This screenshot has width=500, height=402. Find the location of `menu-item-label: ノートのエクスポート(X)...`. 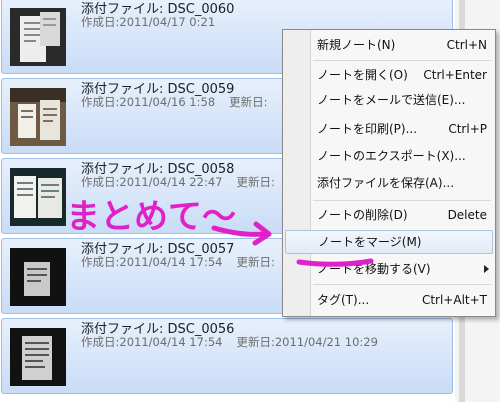

menu-item-label: ノートのエクスポート(X)... is located at coordinates (391, 156).